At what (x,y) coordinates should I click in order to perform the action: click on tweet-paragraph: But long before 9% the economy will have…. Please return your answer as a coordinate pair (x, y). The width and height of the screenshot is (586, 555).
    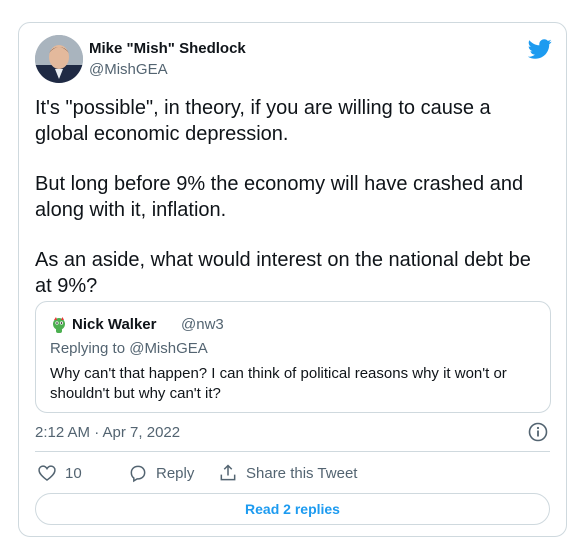
    Looking at the image, I should click on (279, 197).